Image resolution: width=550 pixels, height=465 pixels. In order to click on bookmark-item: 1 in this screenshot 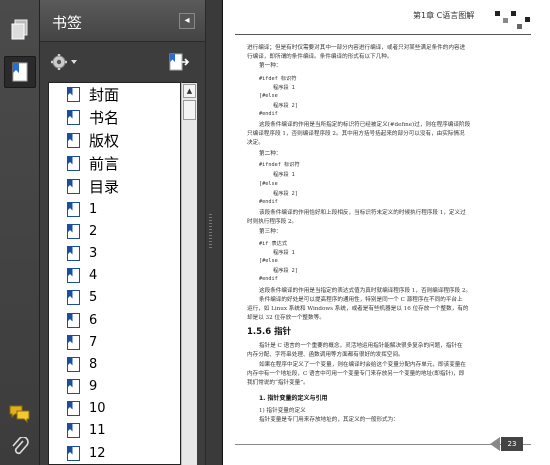, I will do `click(114, 209)`.